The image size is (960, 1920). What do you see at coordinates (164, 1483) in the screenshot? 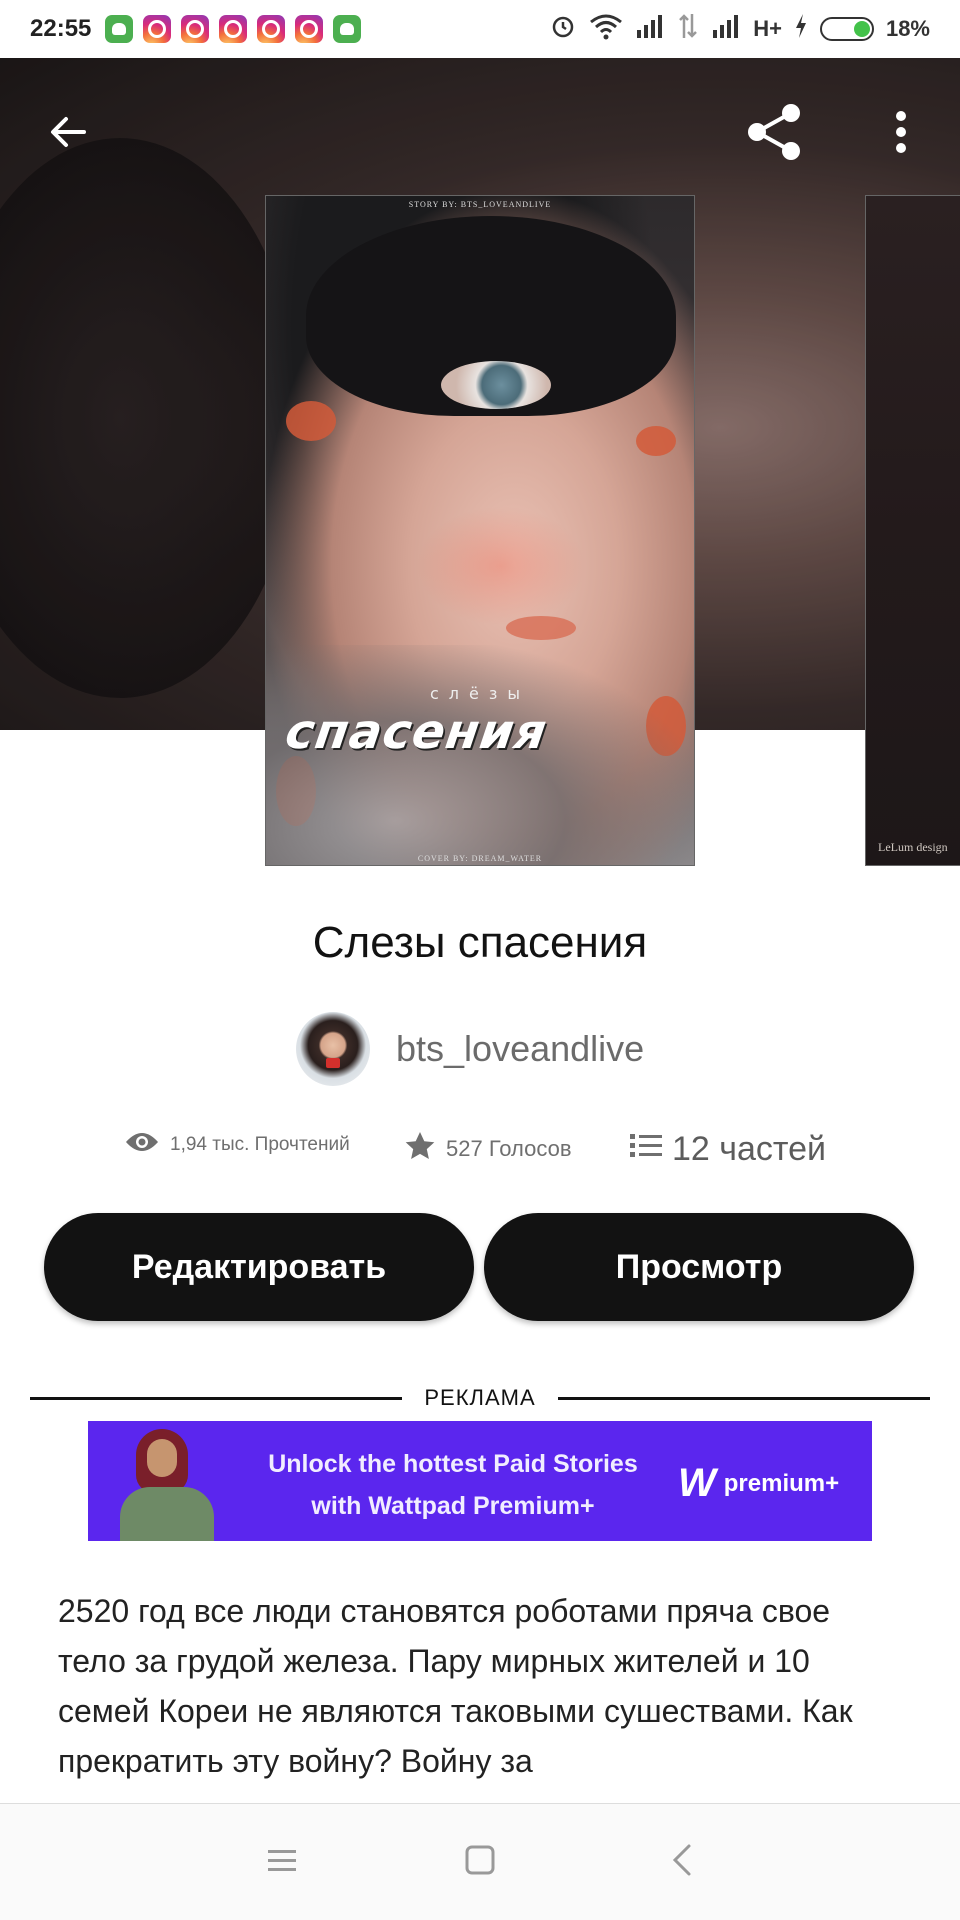
I see `ad-person-image` at bounding box center [164, 1483].